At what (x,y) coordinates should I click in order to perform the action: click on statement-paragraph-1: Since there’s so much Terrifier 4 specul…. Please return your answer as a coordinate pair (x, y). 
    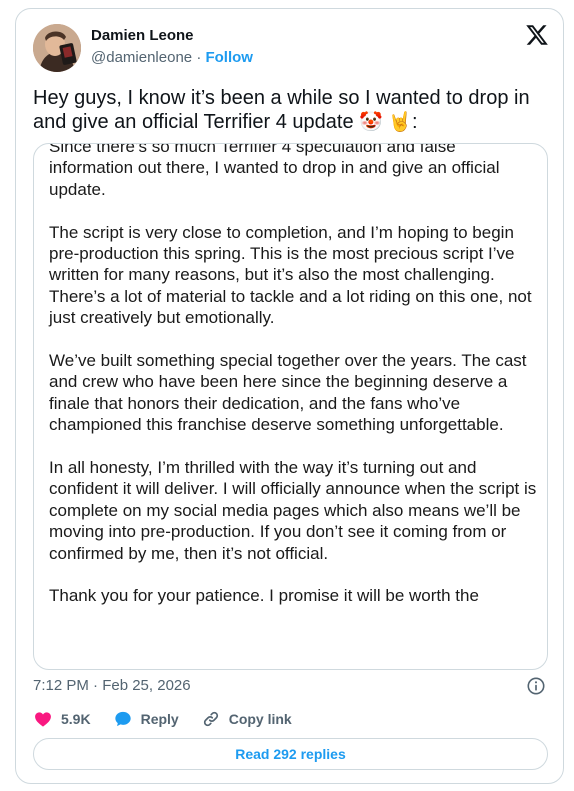
    Looking at the image, I should click on (274, 171).